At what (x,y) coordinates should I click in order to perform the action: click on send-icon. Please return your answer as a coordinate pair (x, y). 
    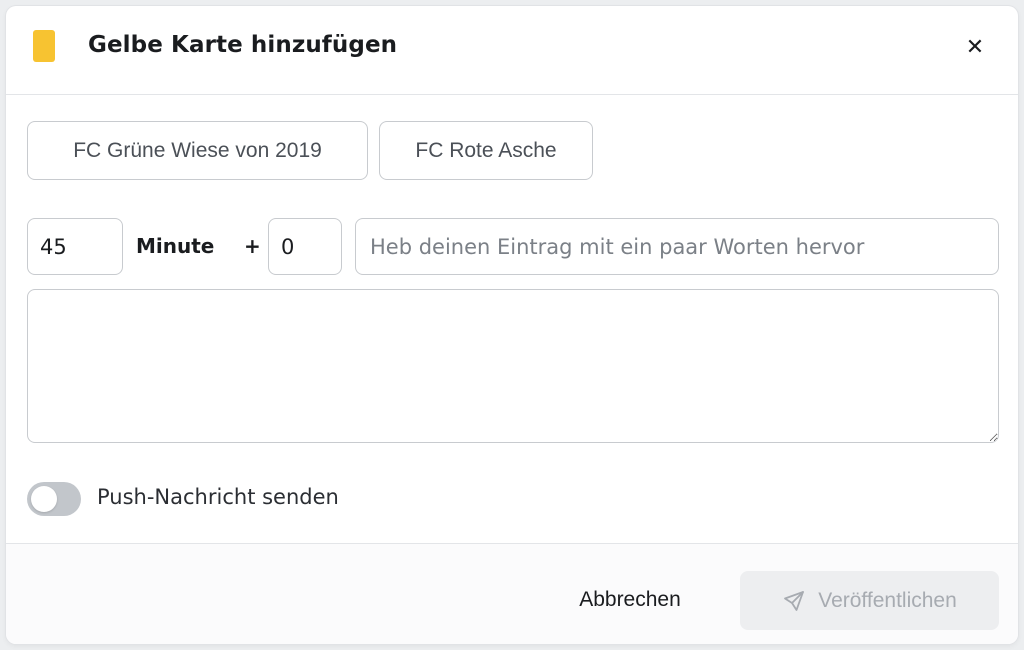
    Looking at the image, I should click on (794, 600).